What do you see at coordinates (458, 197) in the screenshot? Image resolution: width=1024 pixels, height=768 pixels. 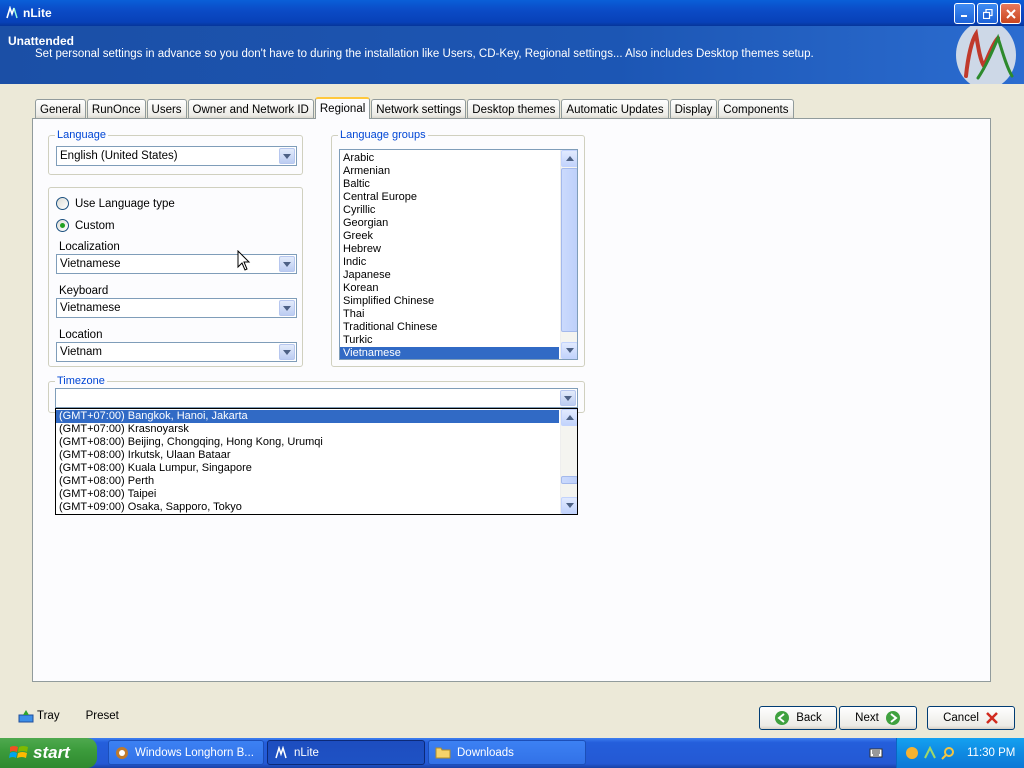 I see `list-item: Central Europe` at bounding box center [458, 197].